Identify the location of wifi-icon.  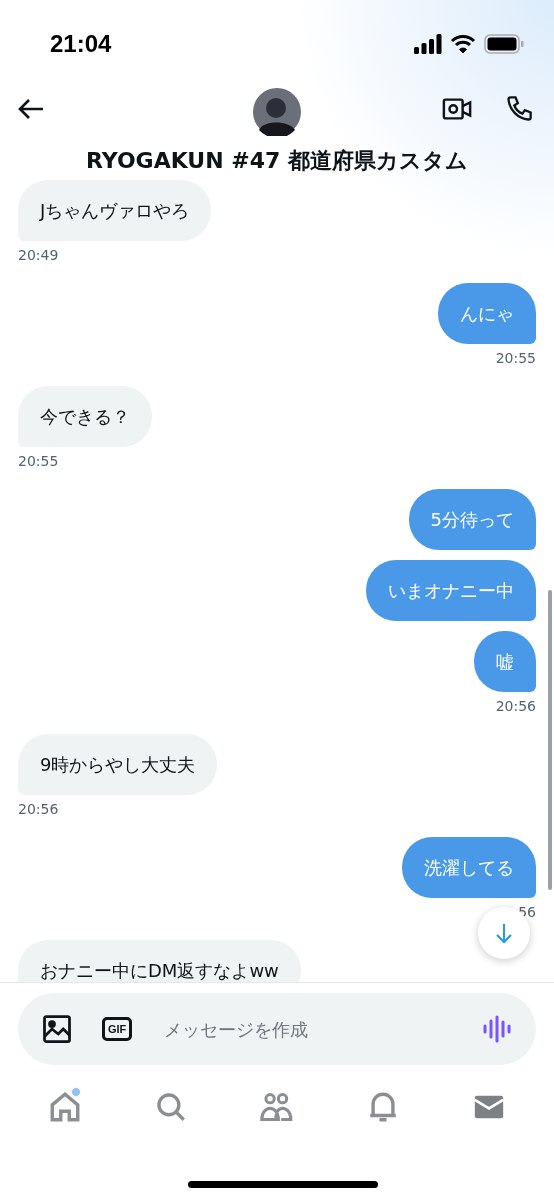
(463, 44).